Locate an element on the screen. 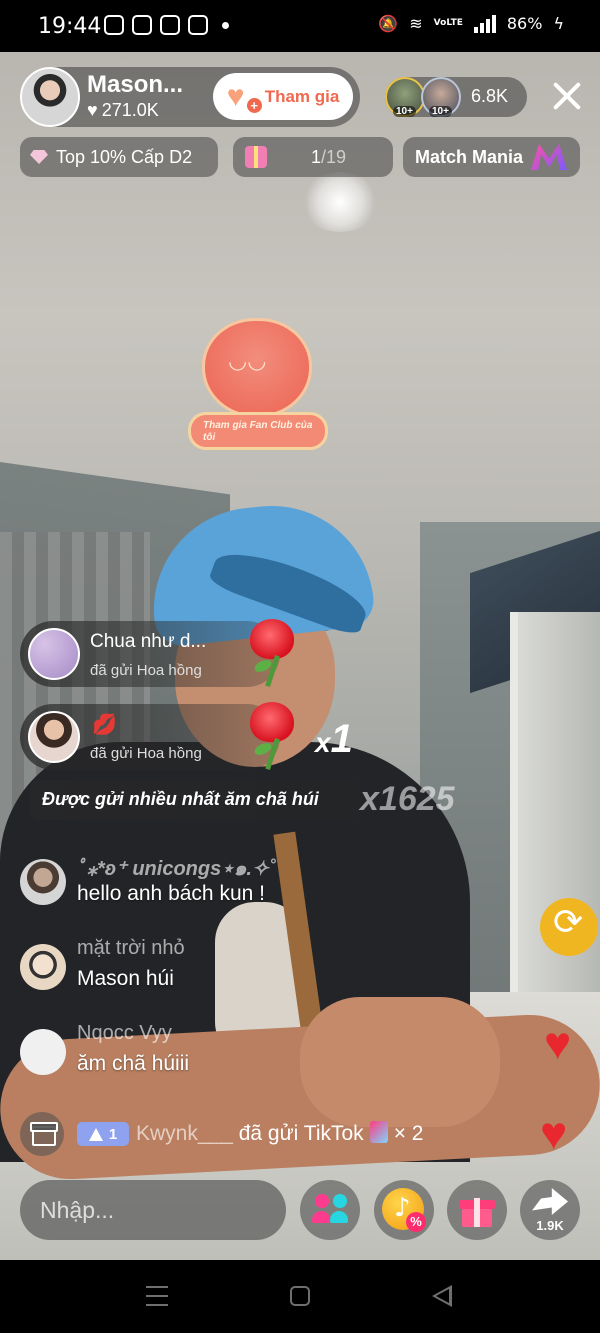 The width and height of the screenshot is (600, 1333). tiktok-gift-icon is located at coordinates (378, 1132).